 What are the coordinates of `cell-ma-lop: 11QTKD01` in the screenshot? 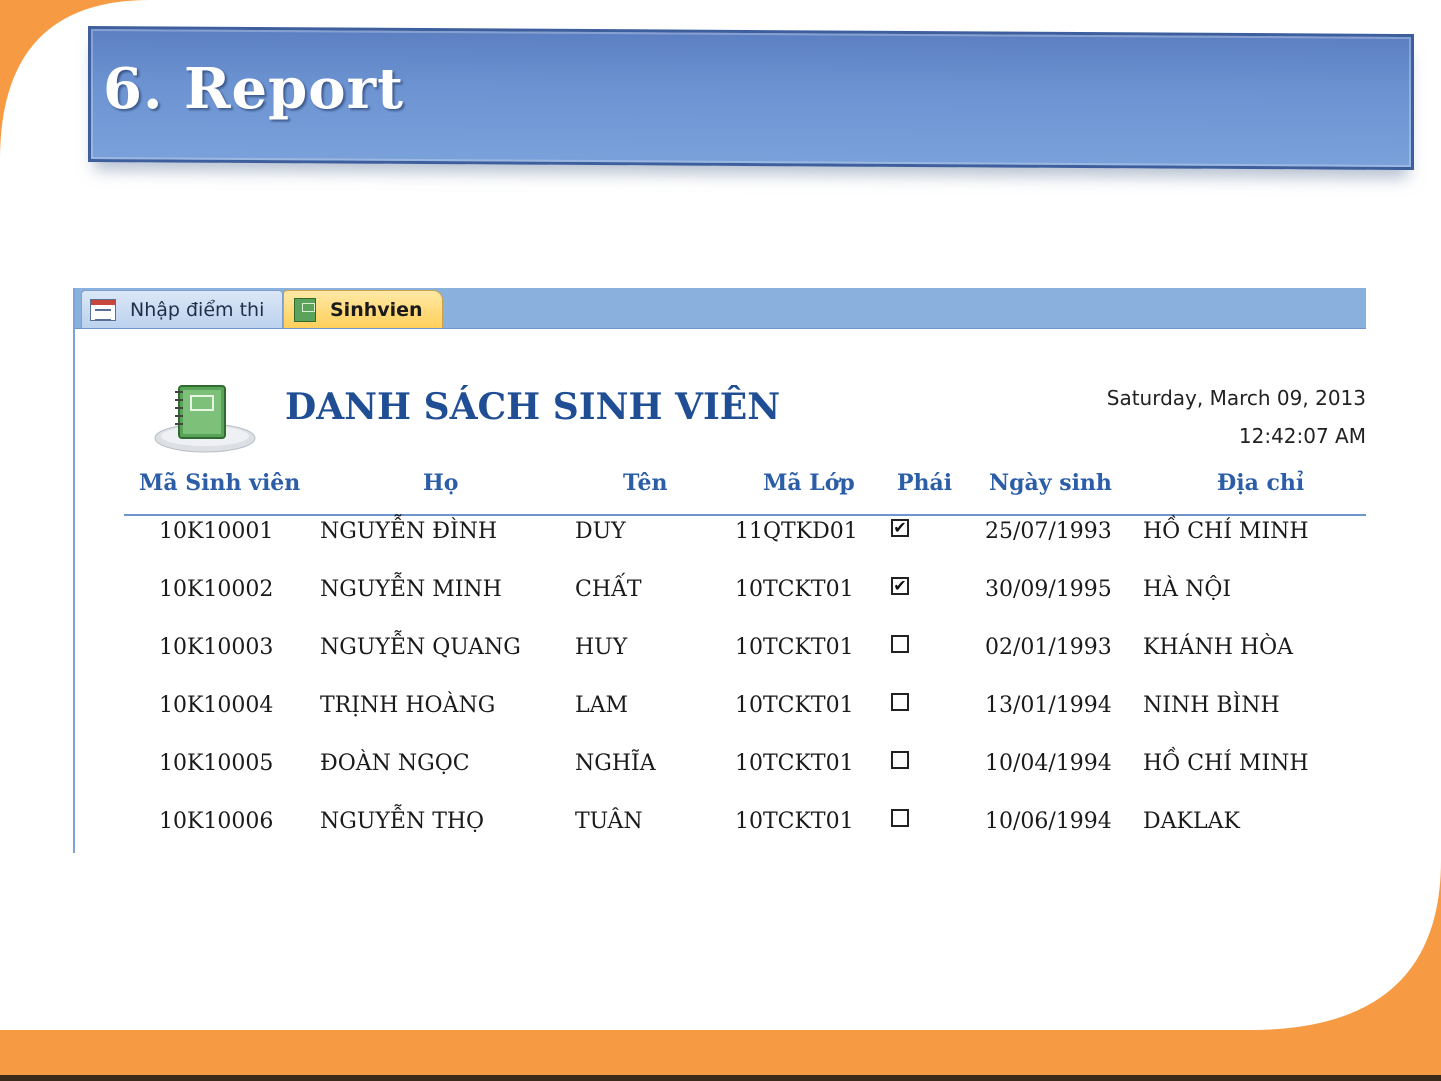 It's located at (796, 531).